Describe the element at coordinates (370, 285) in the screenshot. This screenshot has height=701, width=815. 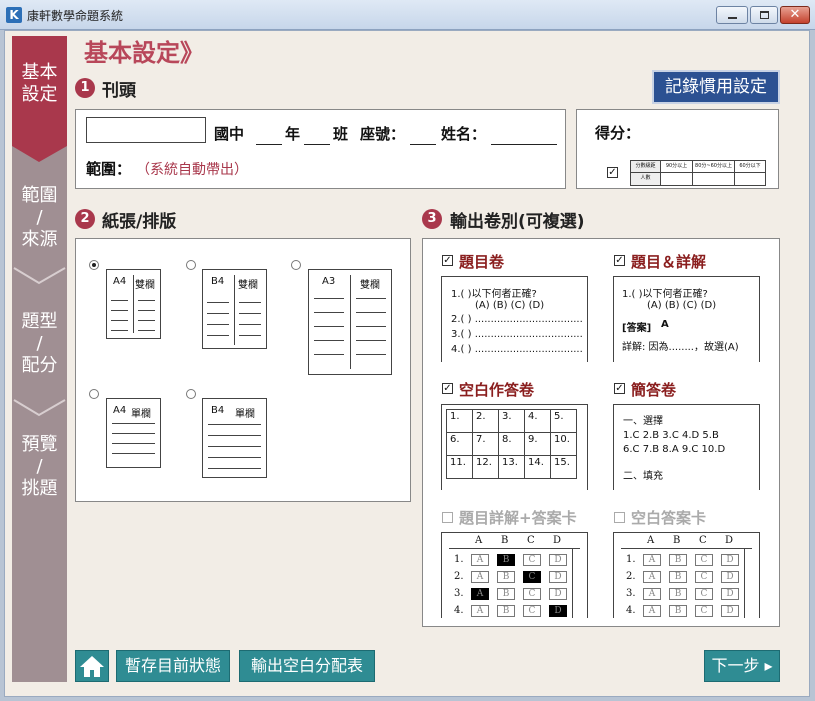
I see `paper-cols-label: 雙欄` at that location.